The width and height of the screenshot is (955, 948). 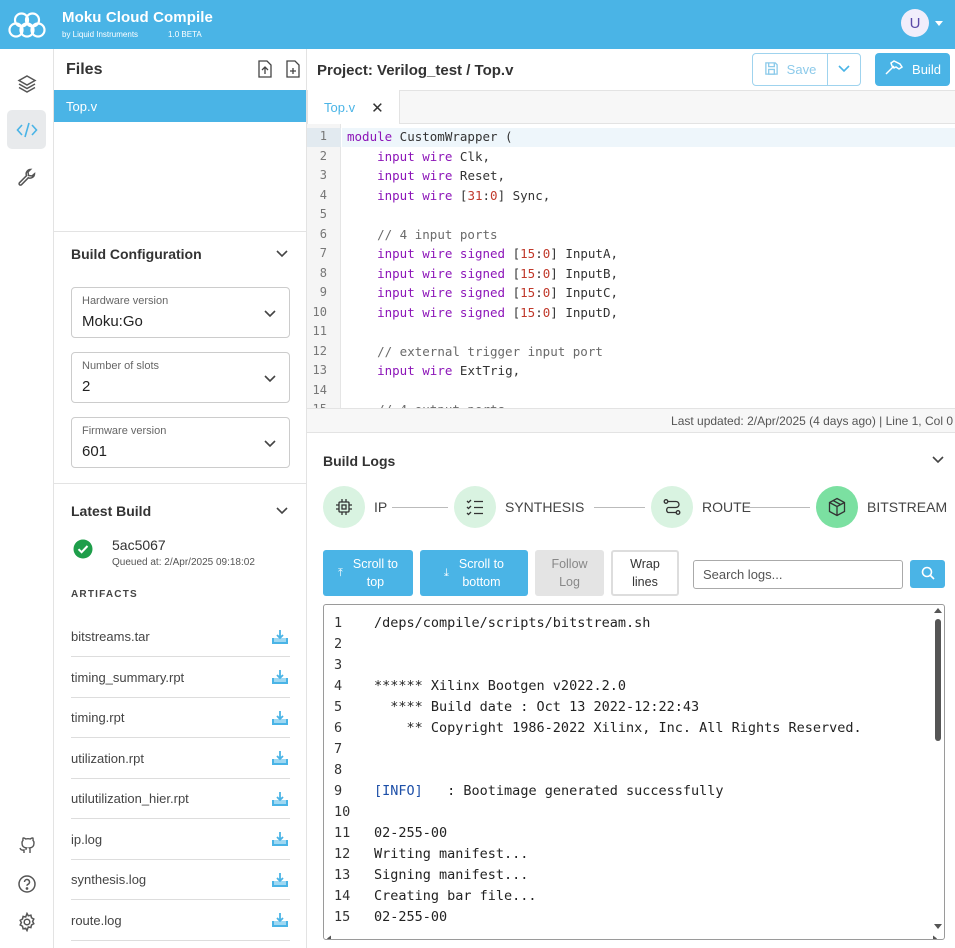 I want to click on slots-select: Number of slots 2, so click(x=180, y=377).